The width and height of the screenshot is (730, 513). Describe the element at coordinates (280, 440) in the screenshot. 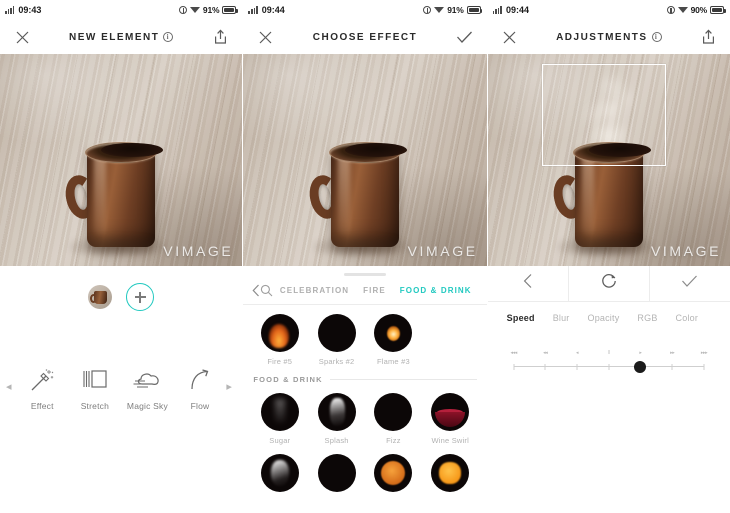

I see `effect-label: Sugar` at that location.